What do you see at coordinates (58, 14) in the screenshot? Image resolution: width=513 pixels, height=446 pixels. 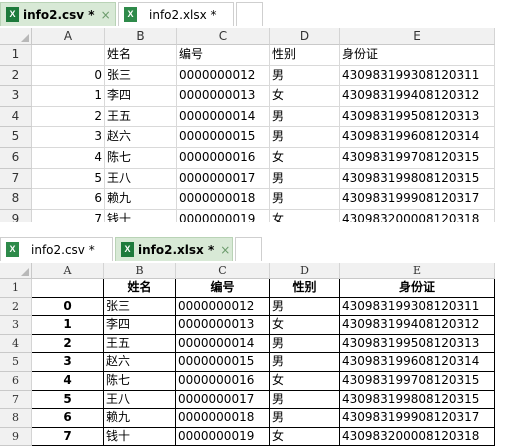 I see `tab-info2-csv: X info2.csv * ×` at bounding box center [58, 14].